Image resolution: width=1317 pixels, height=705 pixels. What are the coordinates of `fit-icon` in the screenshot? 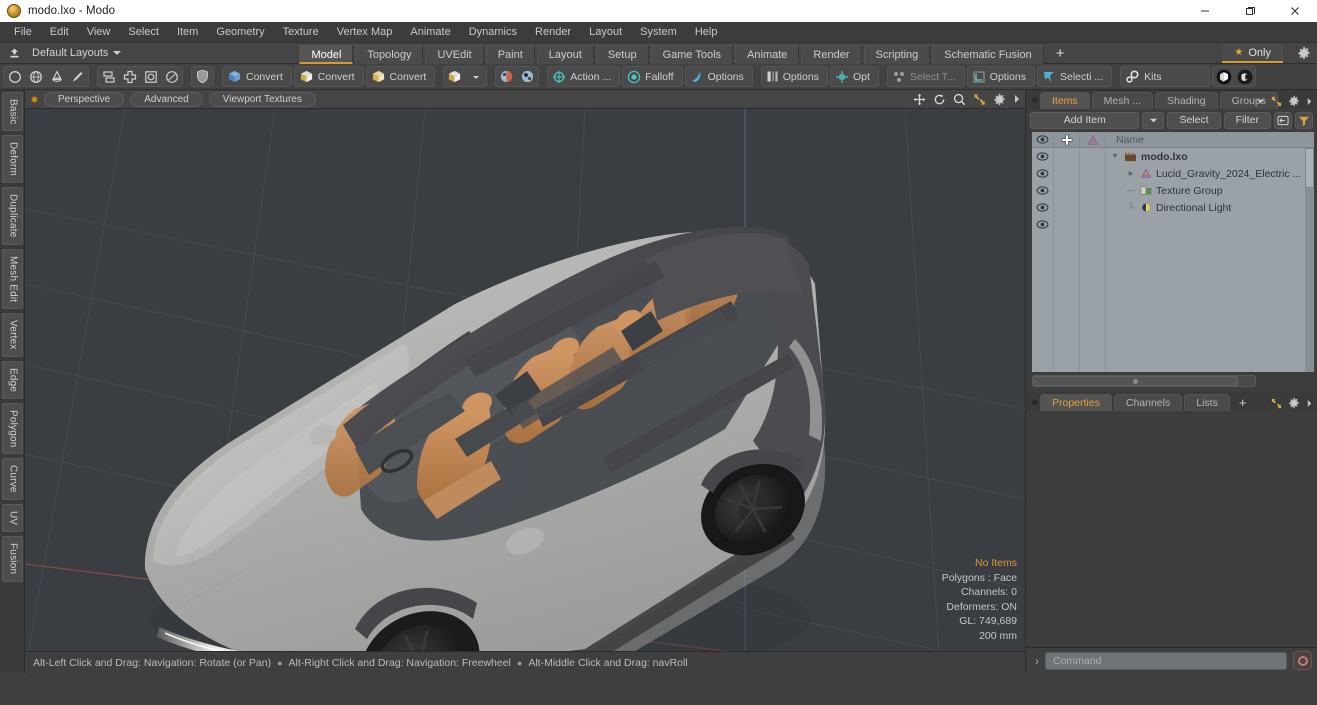 It's located at (979, 99).